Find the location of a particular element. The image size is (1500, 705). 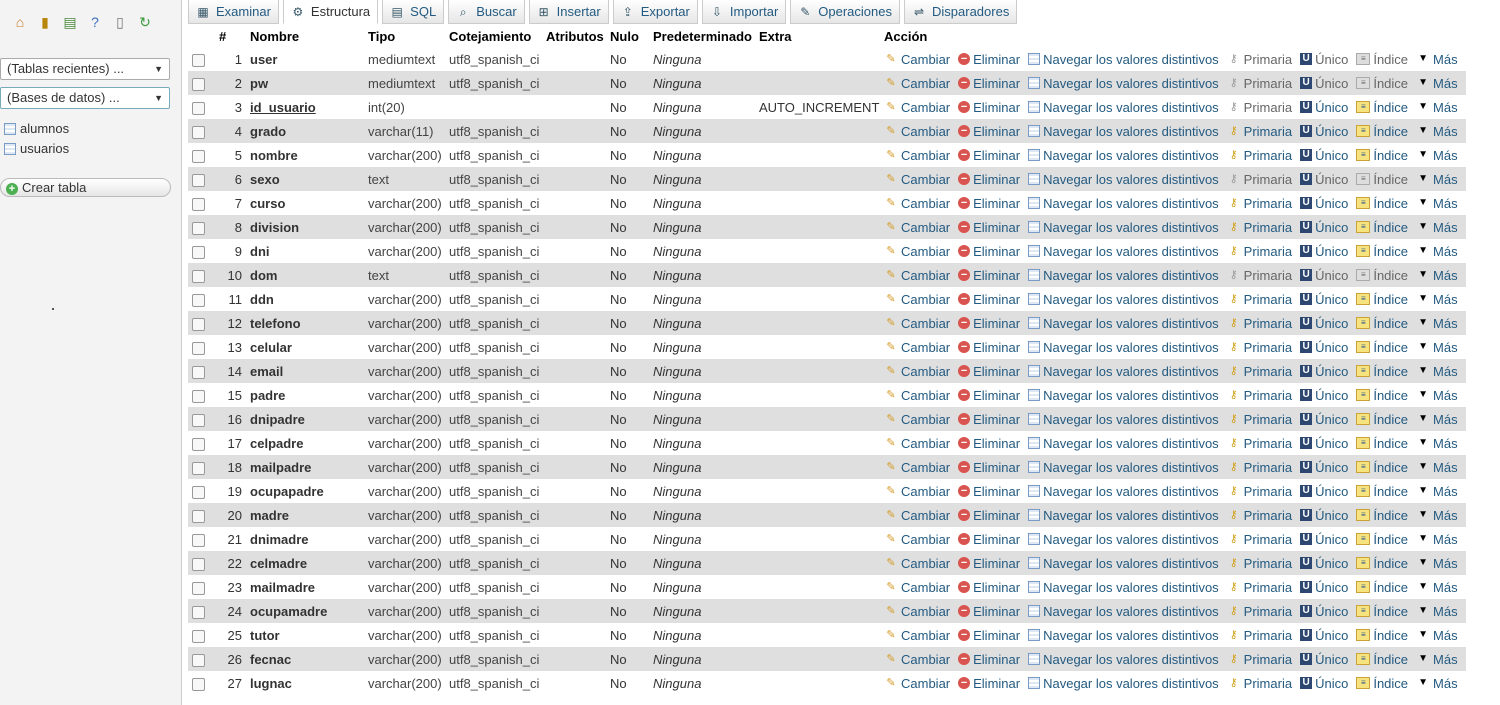

nav-table-alumnos: alumnos is located at coordinates (36, 129).